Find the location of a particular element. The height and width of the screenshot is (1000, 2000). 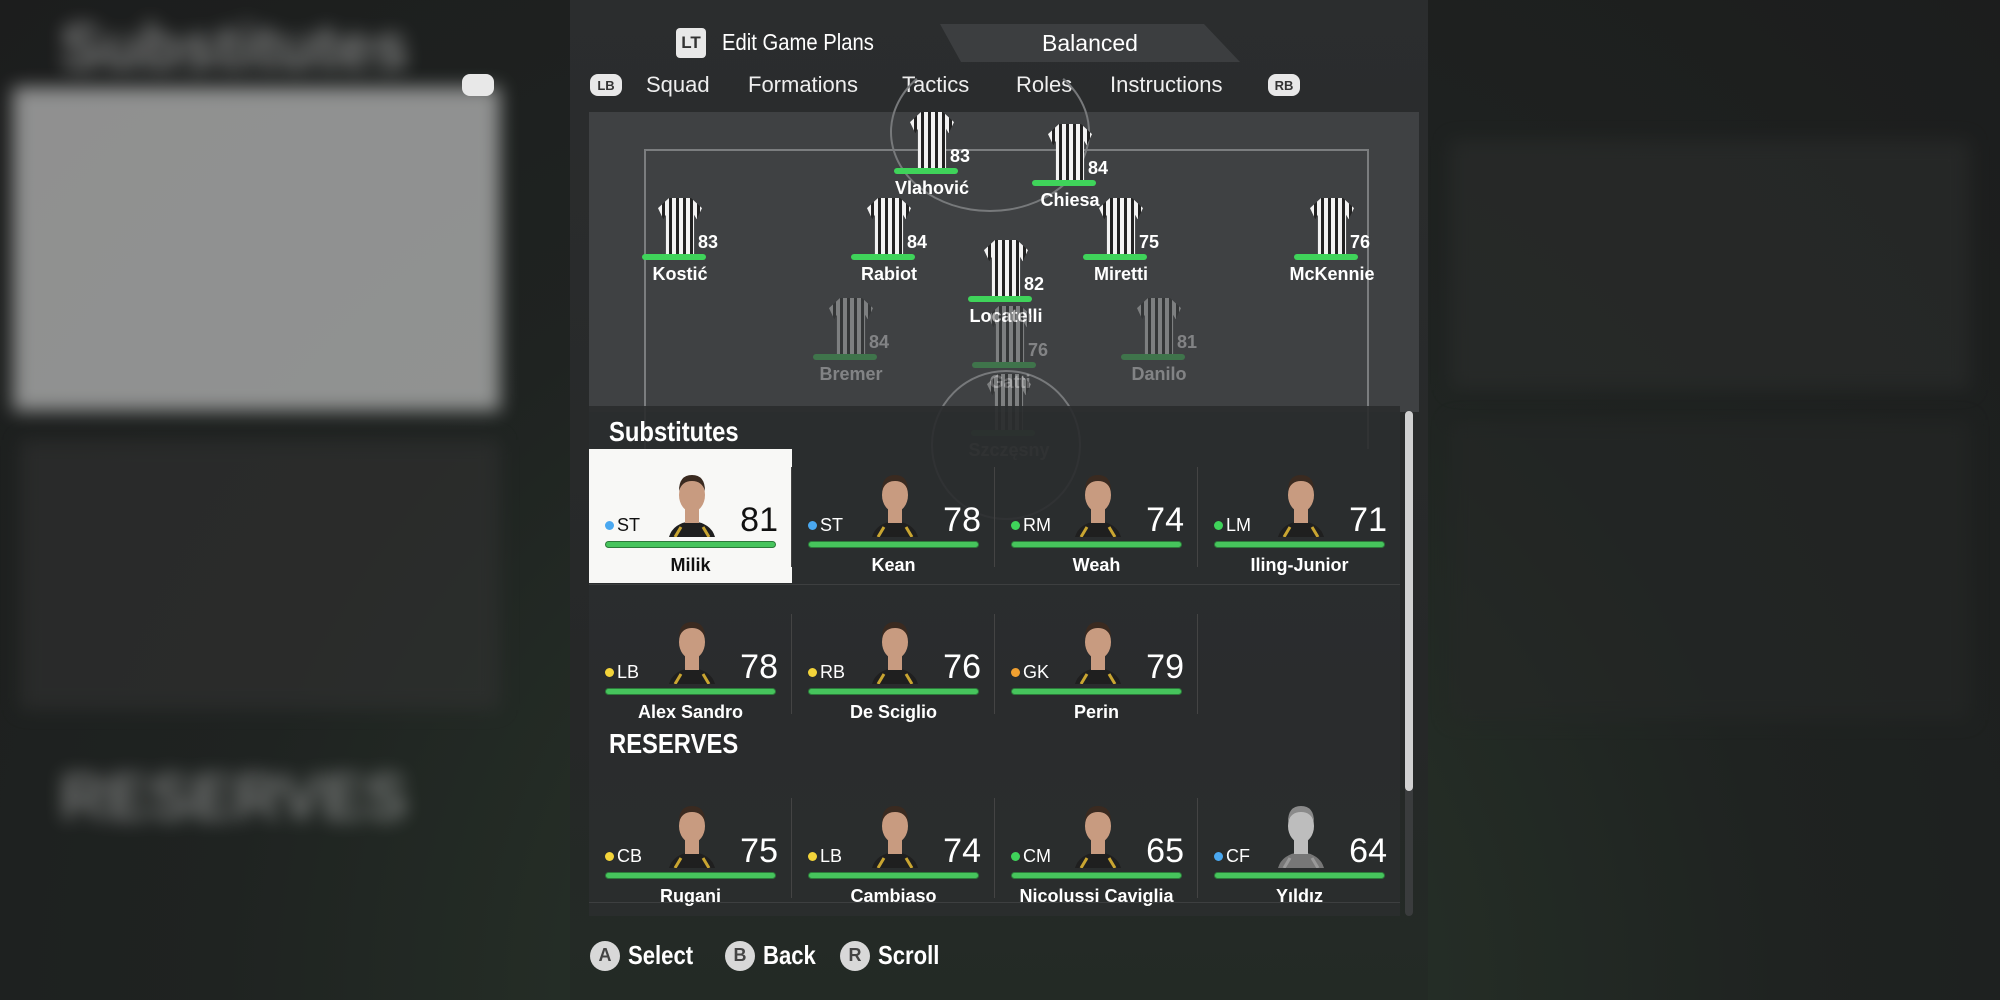

player-card: LB 74 Cambiaso is located at coordinates (893, 847).